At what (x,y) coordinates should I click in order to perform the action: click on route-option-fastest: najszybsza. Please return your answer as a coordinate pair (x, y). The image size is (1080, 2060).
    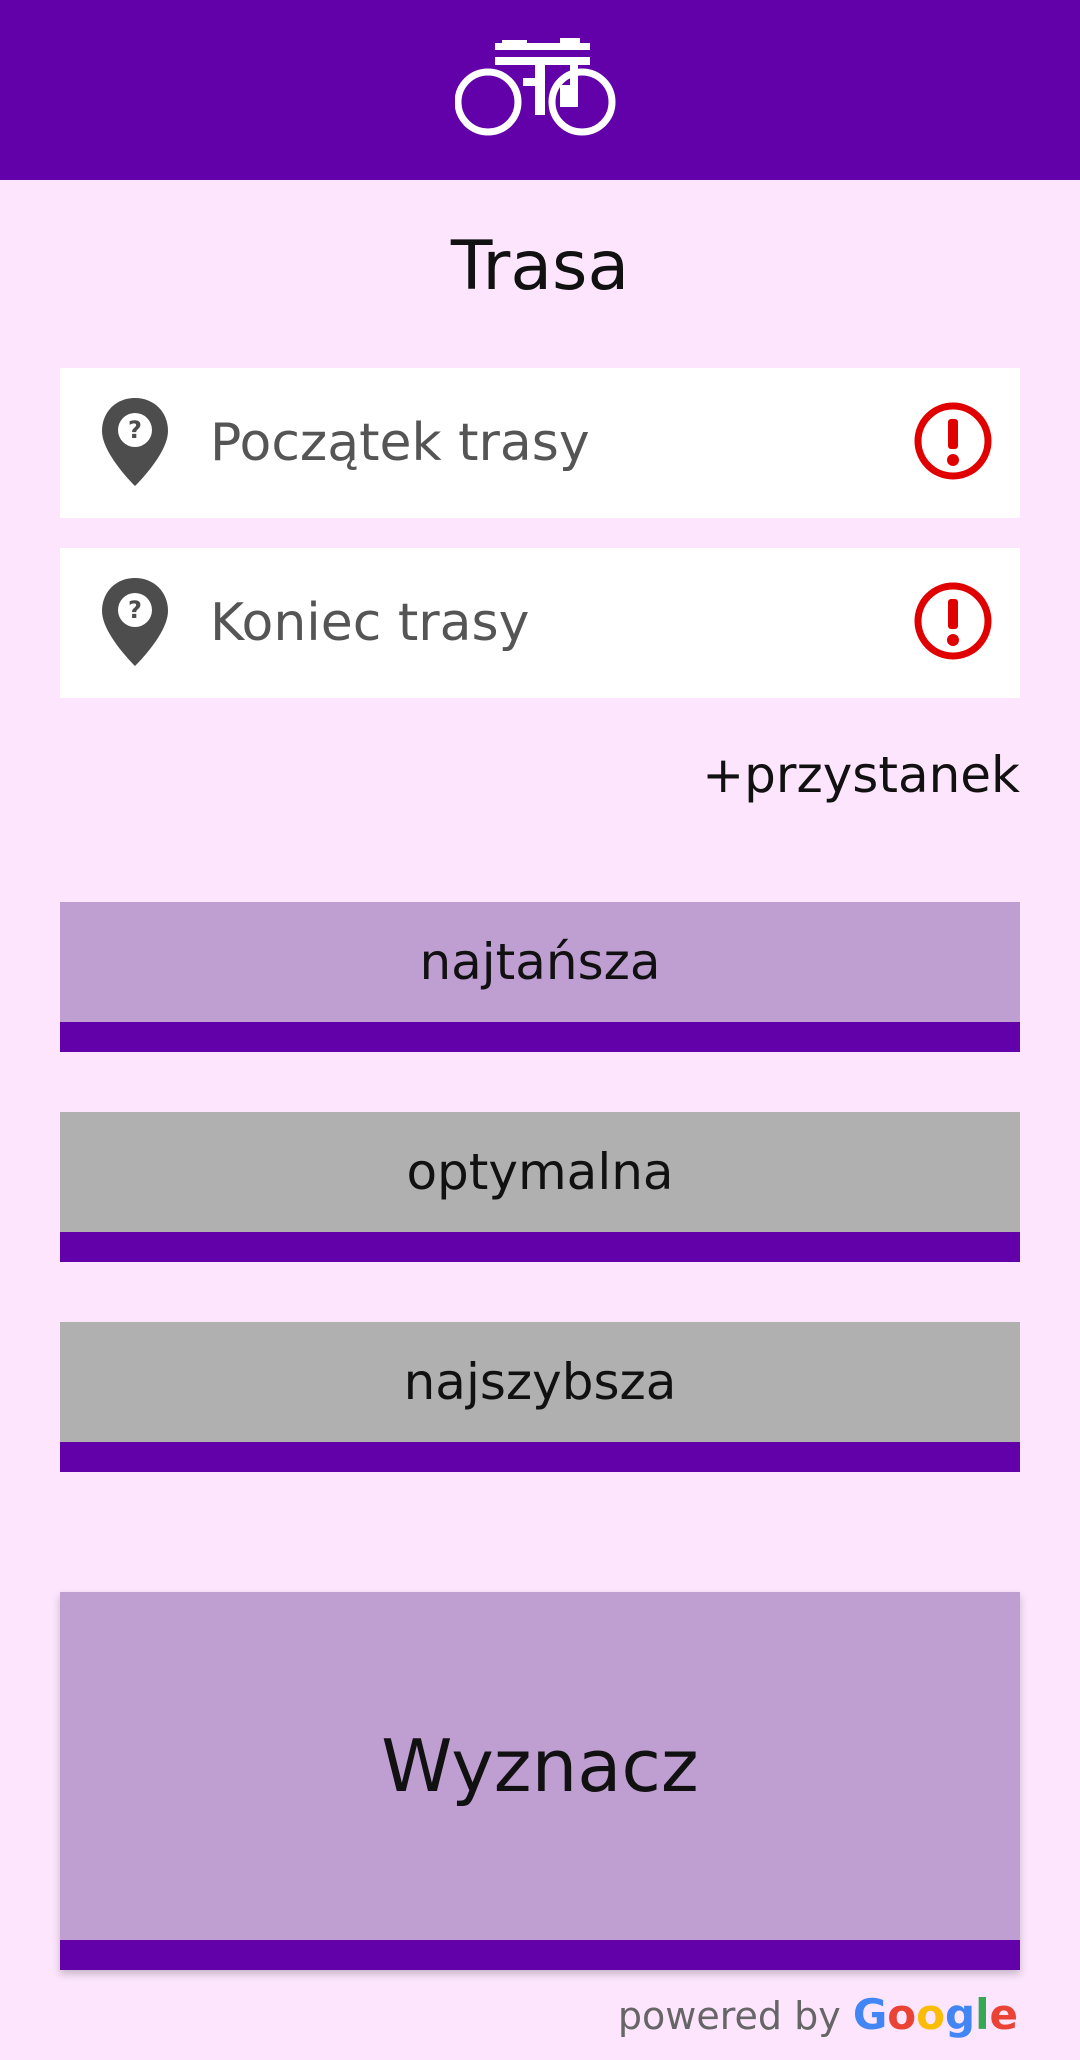
    Looking at the image, I should click on (540, 1397).